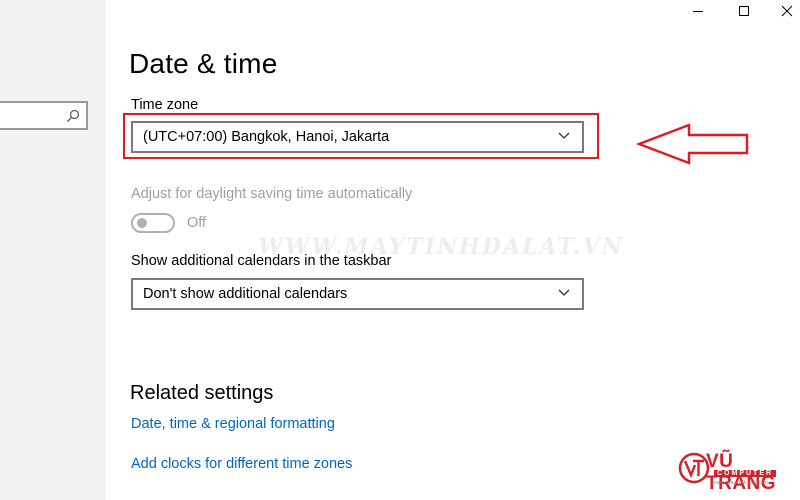 The width and height of the screenshot is (800, 500). I want to click on related-settings-title: Related settings, so click(202, 393).